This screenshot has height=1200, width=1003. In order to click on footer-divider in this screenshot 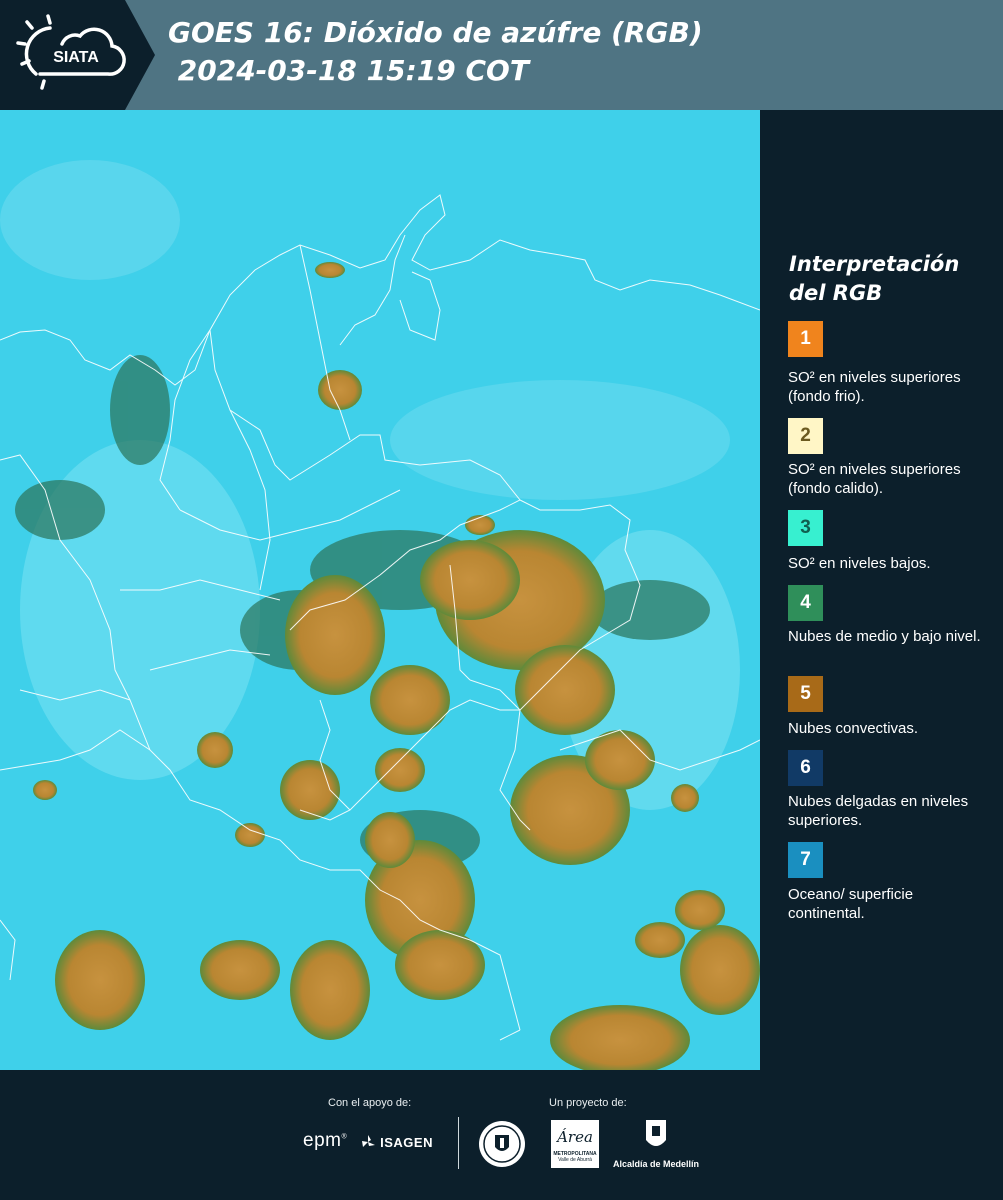, I will do `click(458, 1143)`.